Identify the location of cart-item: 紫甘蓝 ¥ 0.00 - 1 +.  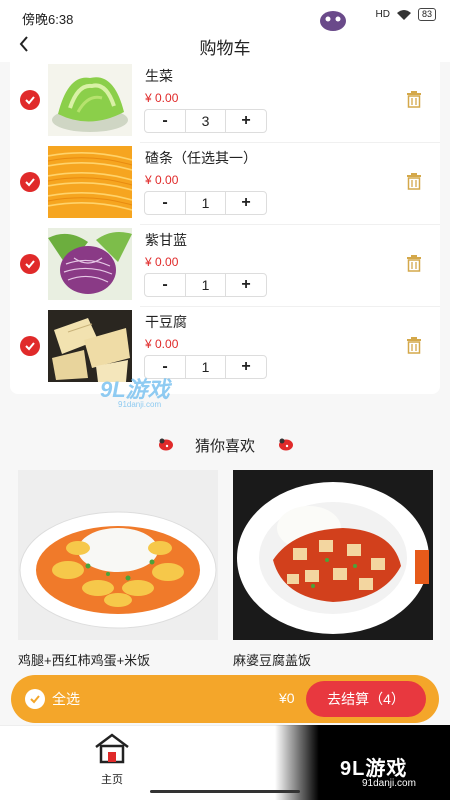
(225, 267).